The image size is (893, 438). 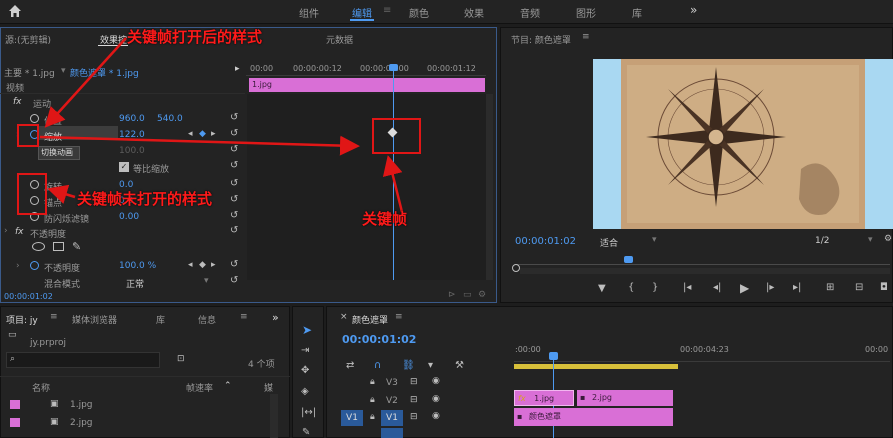 What do you see at coordinates (702, 264) in the screenshot?
I see `program-scrub-bar` at bounding box center [702, 264].